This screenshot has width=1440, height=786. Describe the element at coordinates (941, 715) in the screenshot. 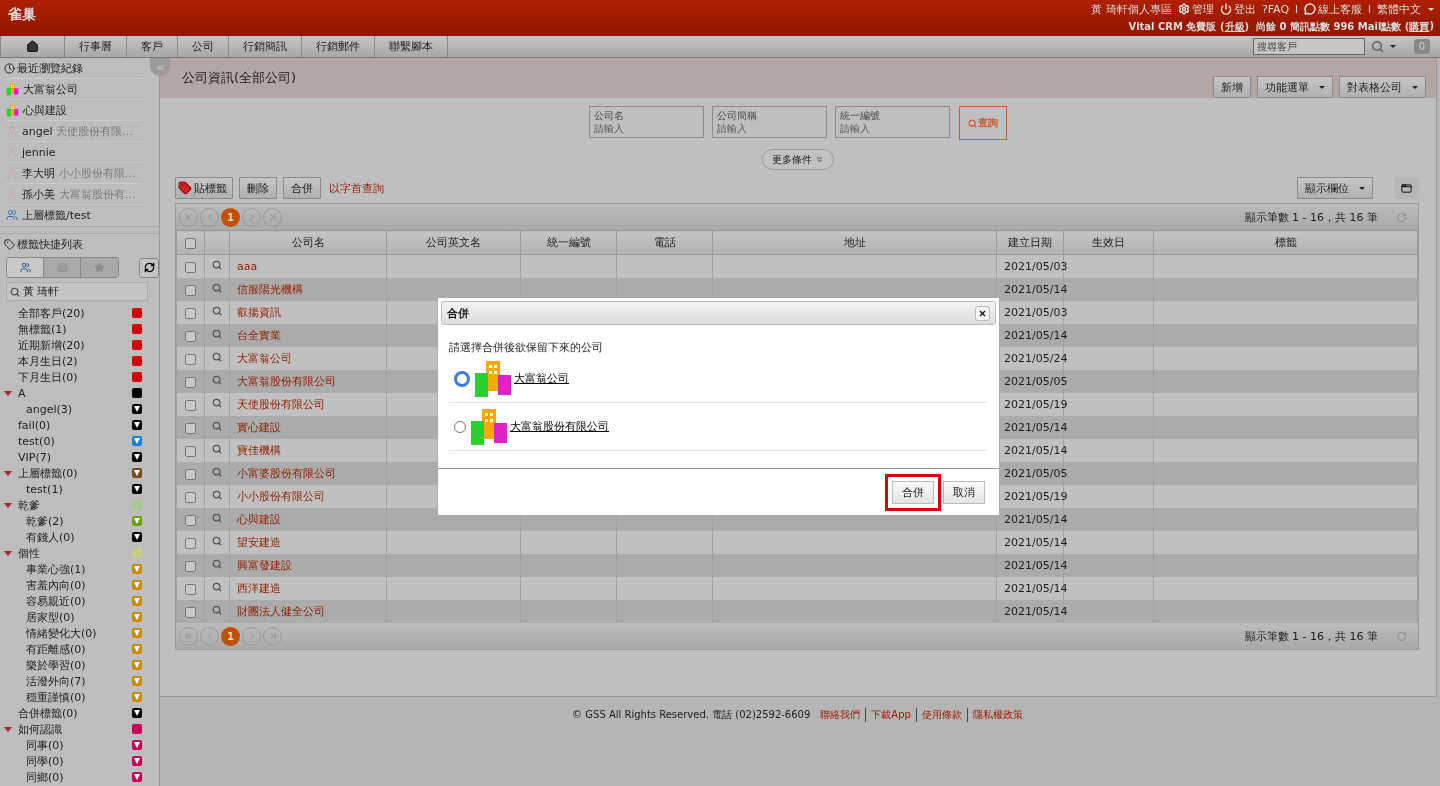

I see `footer-link: 使用條款` at that location.